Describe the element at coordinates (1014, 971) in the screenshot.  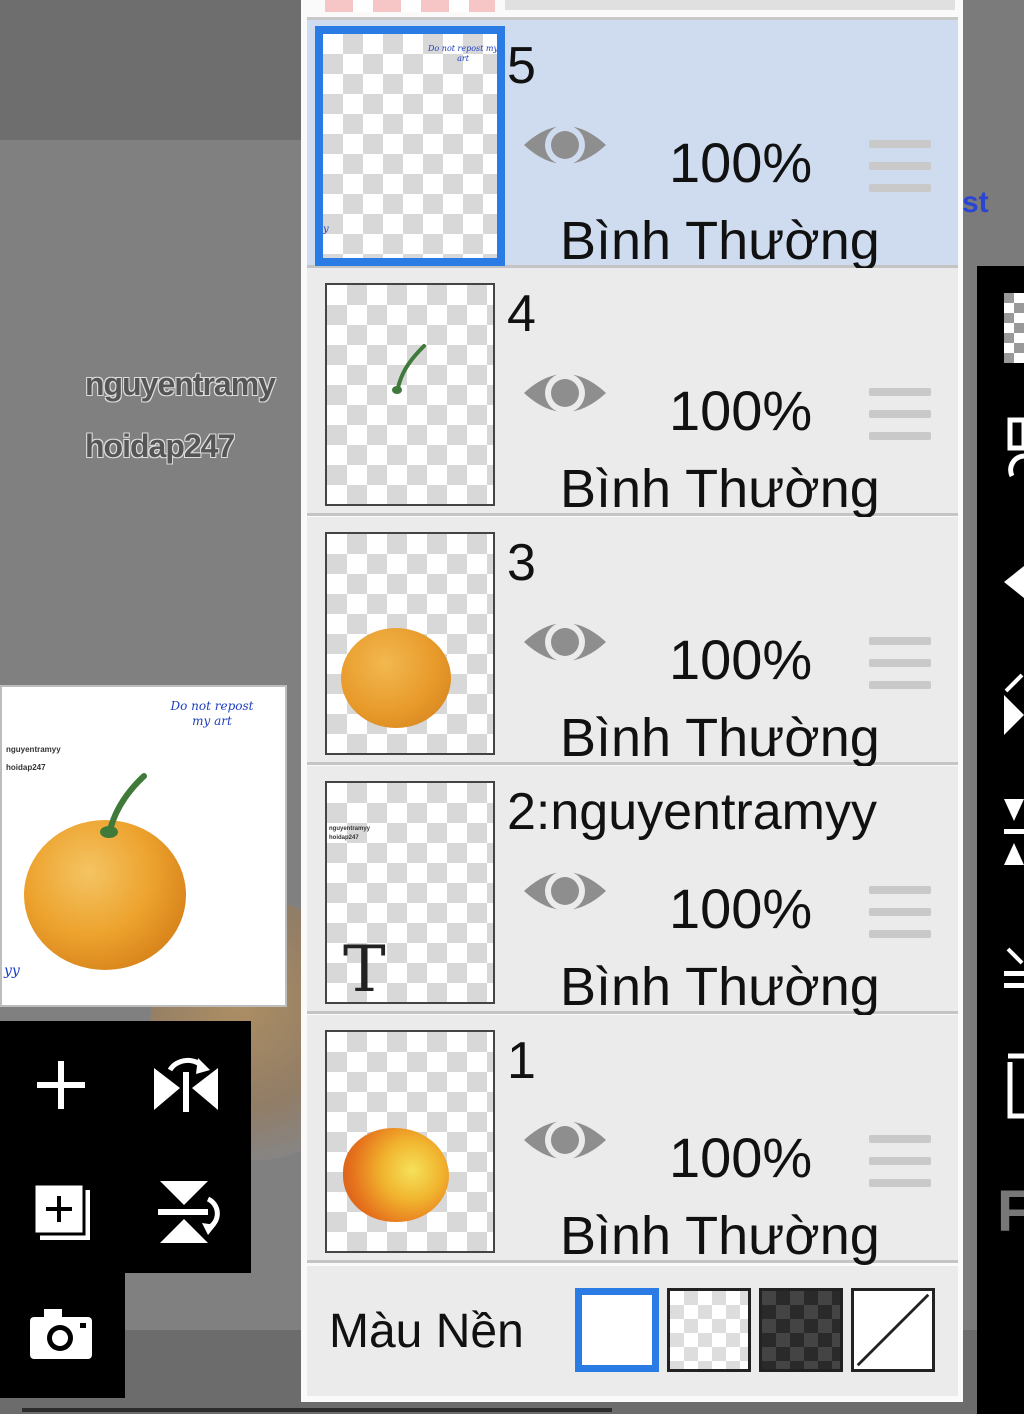
I see `merge-icon` at that location.